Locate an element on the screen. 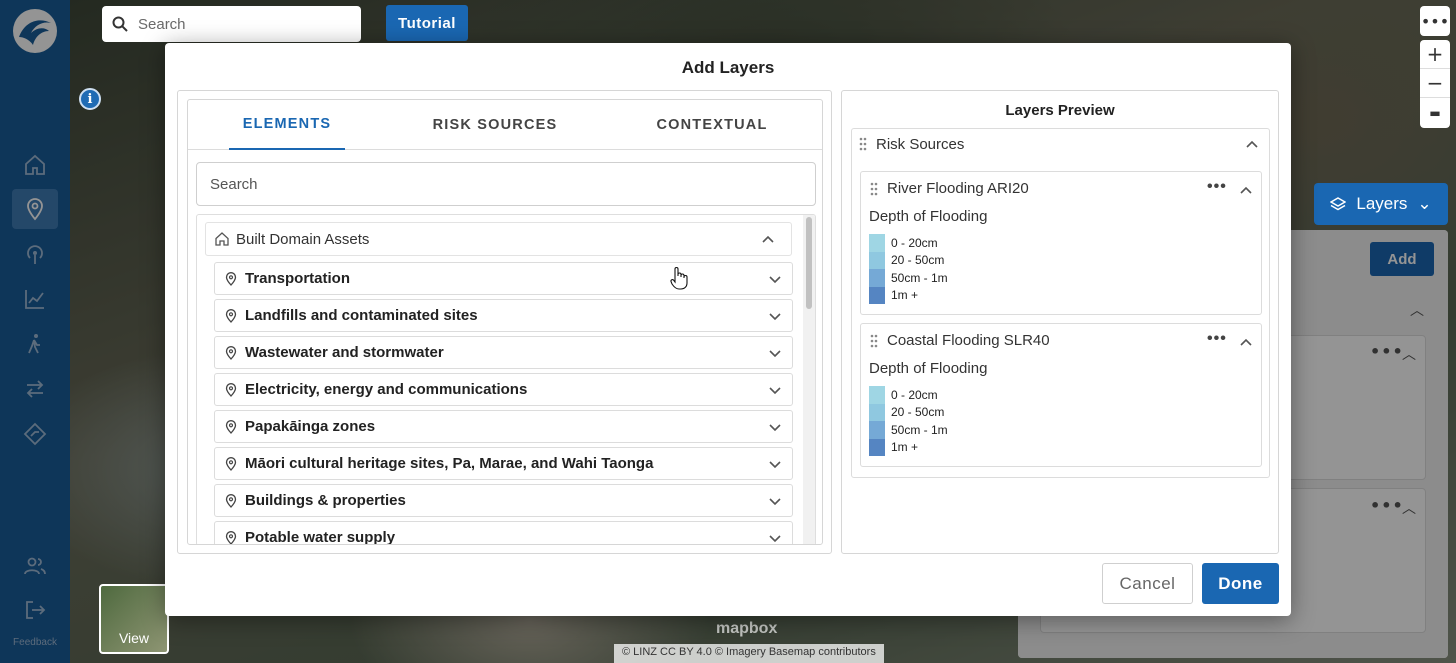 The image size is (1456, 663). element-item-landfills: Landfills and contaminated sites is located at coordinates (503, 315).